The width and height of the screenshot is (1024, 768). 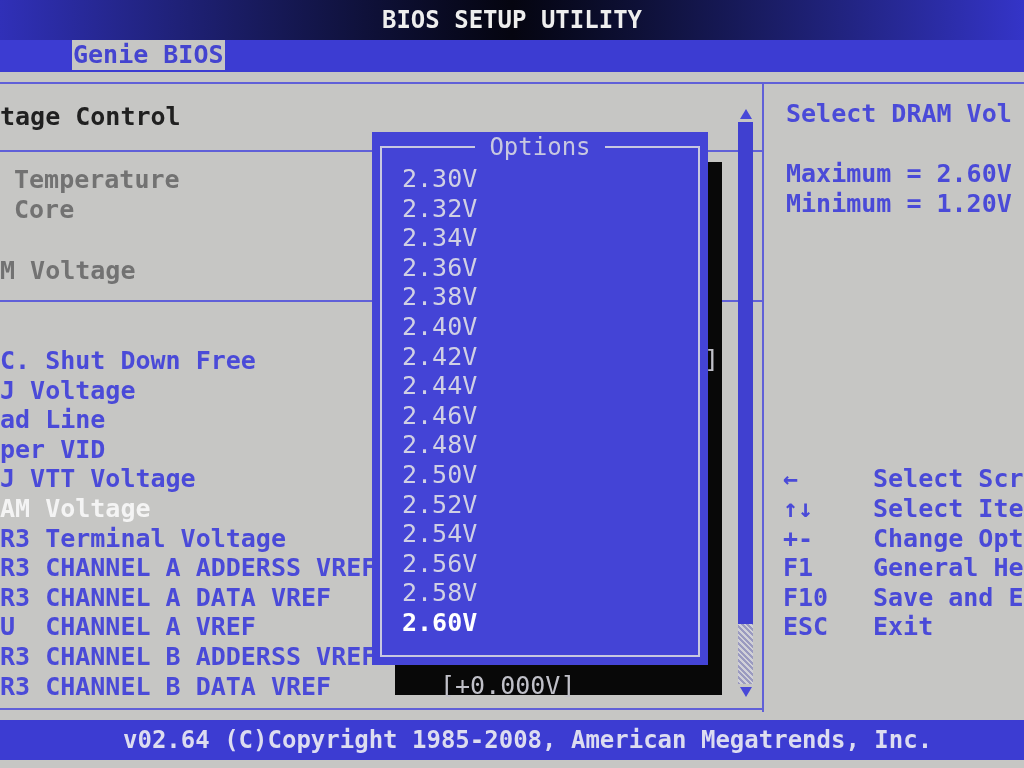 What do you see at coordinates (440, 474) in the screenshot?
I see `option-item: 2.50V` at bounding box center [440, 474].